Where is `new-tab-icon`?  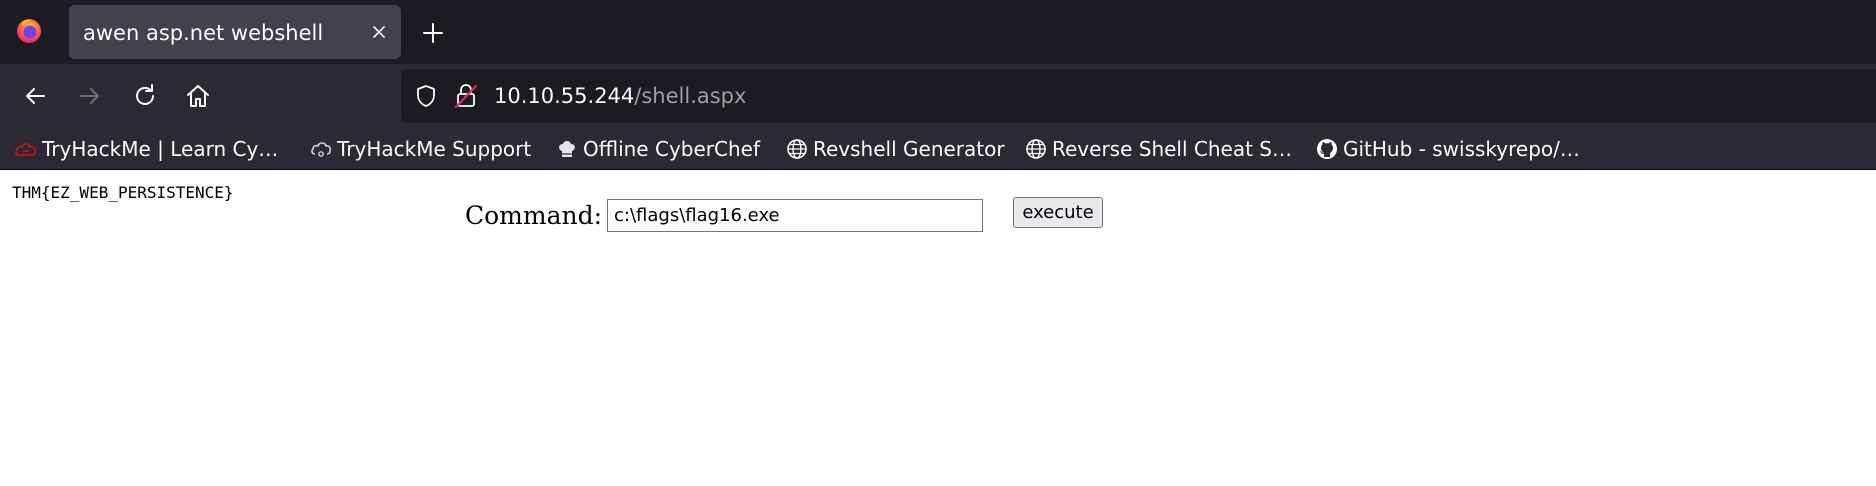 new-tab-icon is located at coordinates (433, 33).